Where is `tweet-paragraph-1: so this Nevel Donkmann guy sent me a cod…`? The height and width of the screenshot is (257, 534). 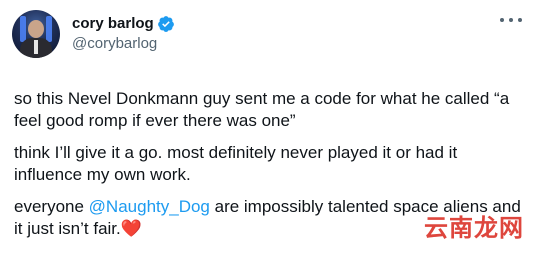 tweet-paragraph-1: so this Nevel Donkmann guy sent me a cod… is located at coordinates (262, 109).